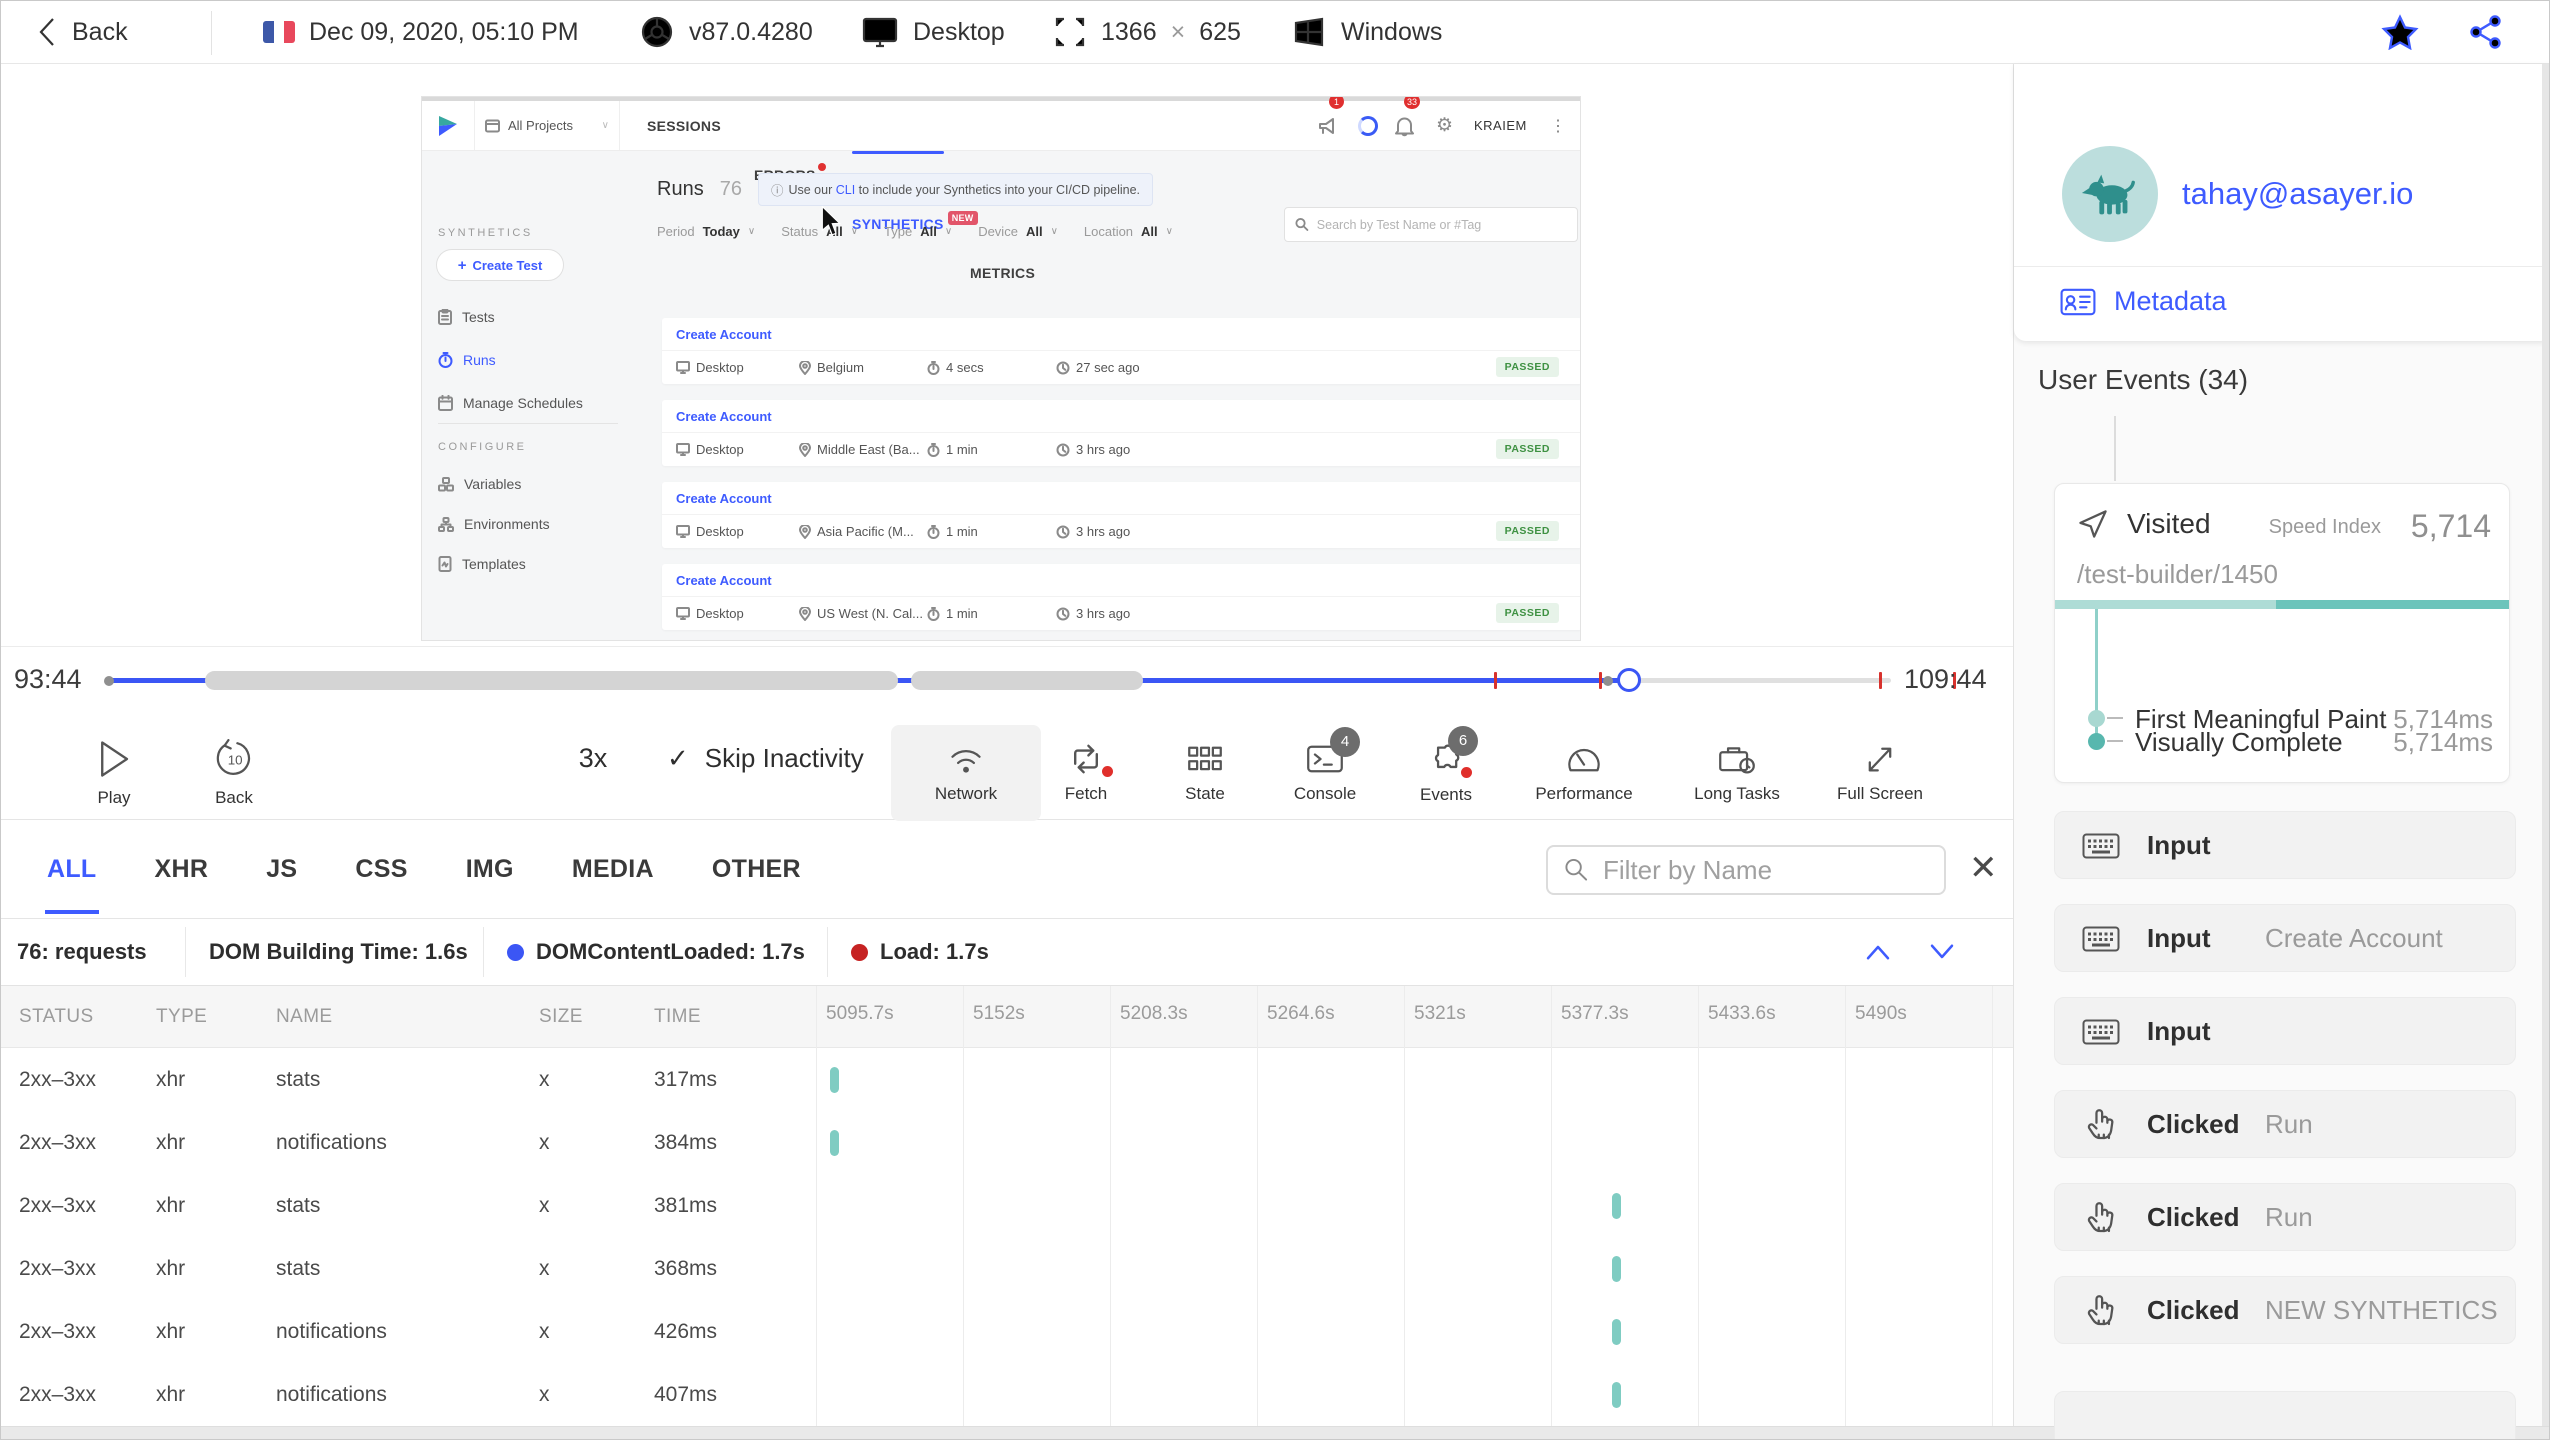  I want to click on resolution-brackets-icon, so click(1070, 32).